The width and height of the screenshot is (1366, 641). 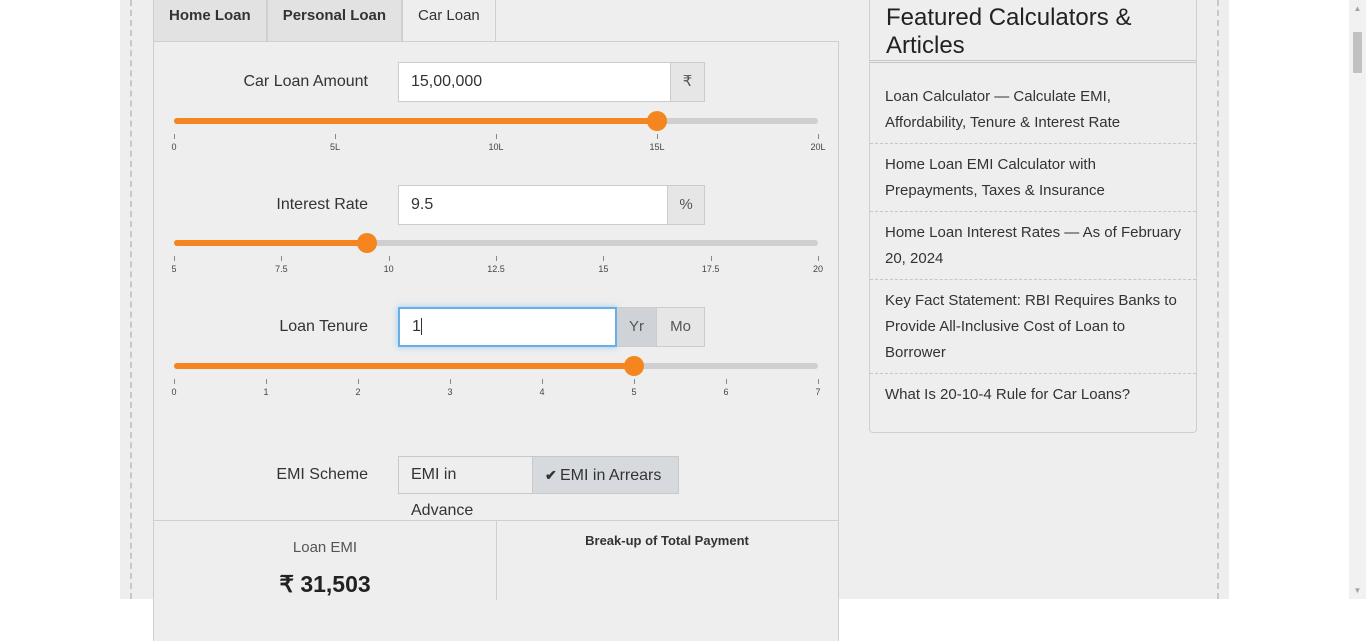 What do you see at coordinates (496, 269) in the screenshot?
I see `scale-tick-label: 12.5` at bounding box center [496, 269].